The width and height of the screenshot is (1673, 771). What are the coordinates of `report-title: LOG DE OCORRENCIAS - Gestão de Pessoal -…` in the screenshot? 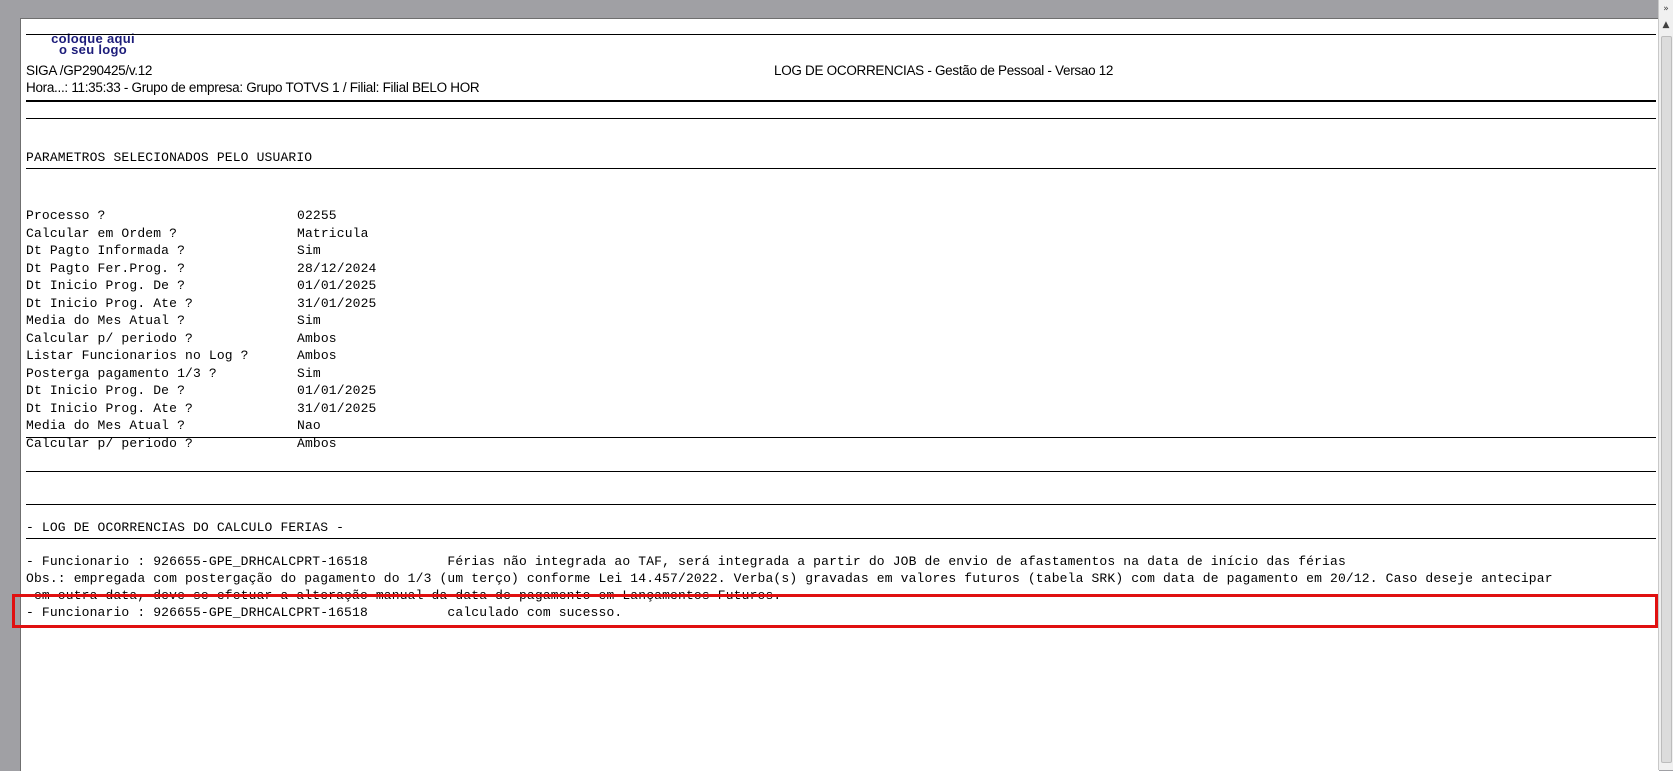 It's located at (944, 70).